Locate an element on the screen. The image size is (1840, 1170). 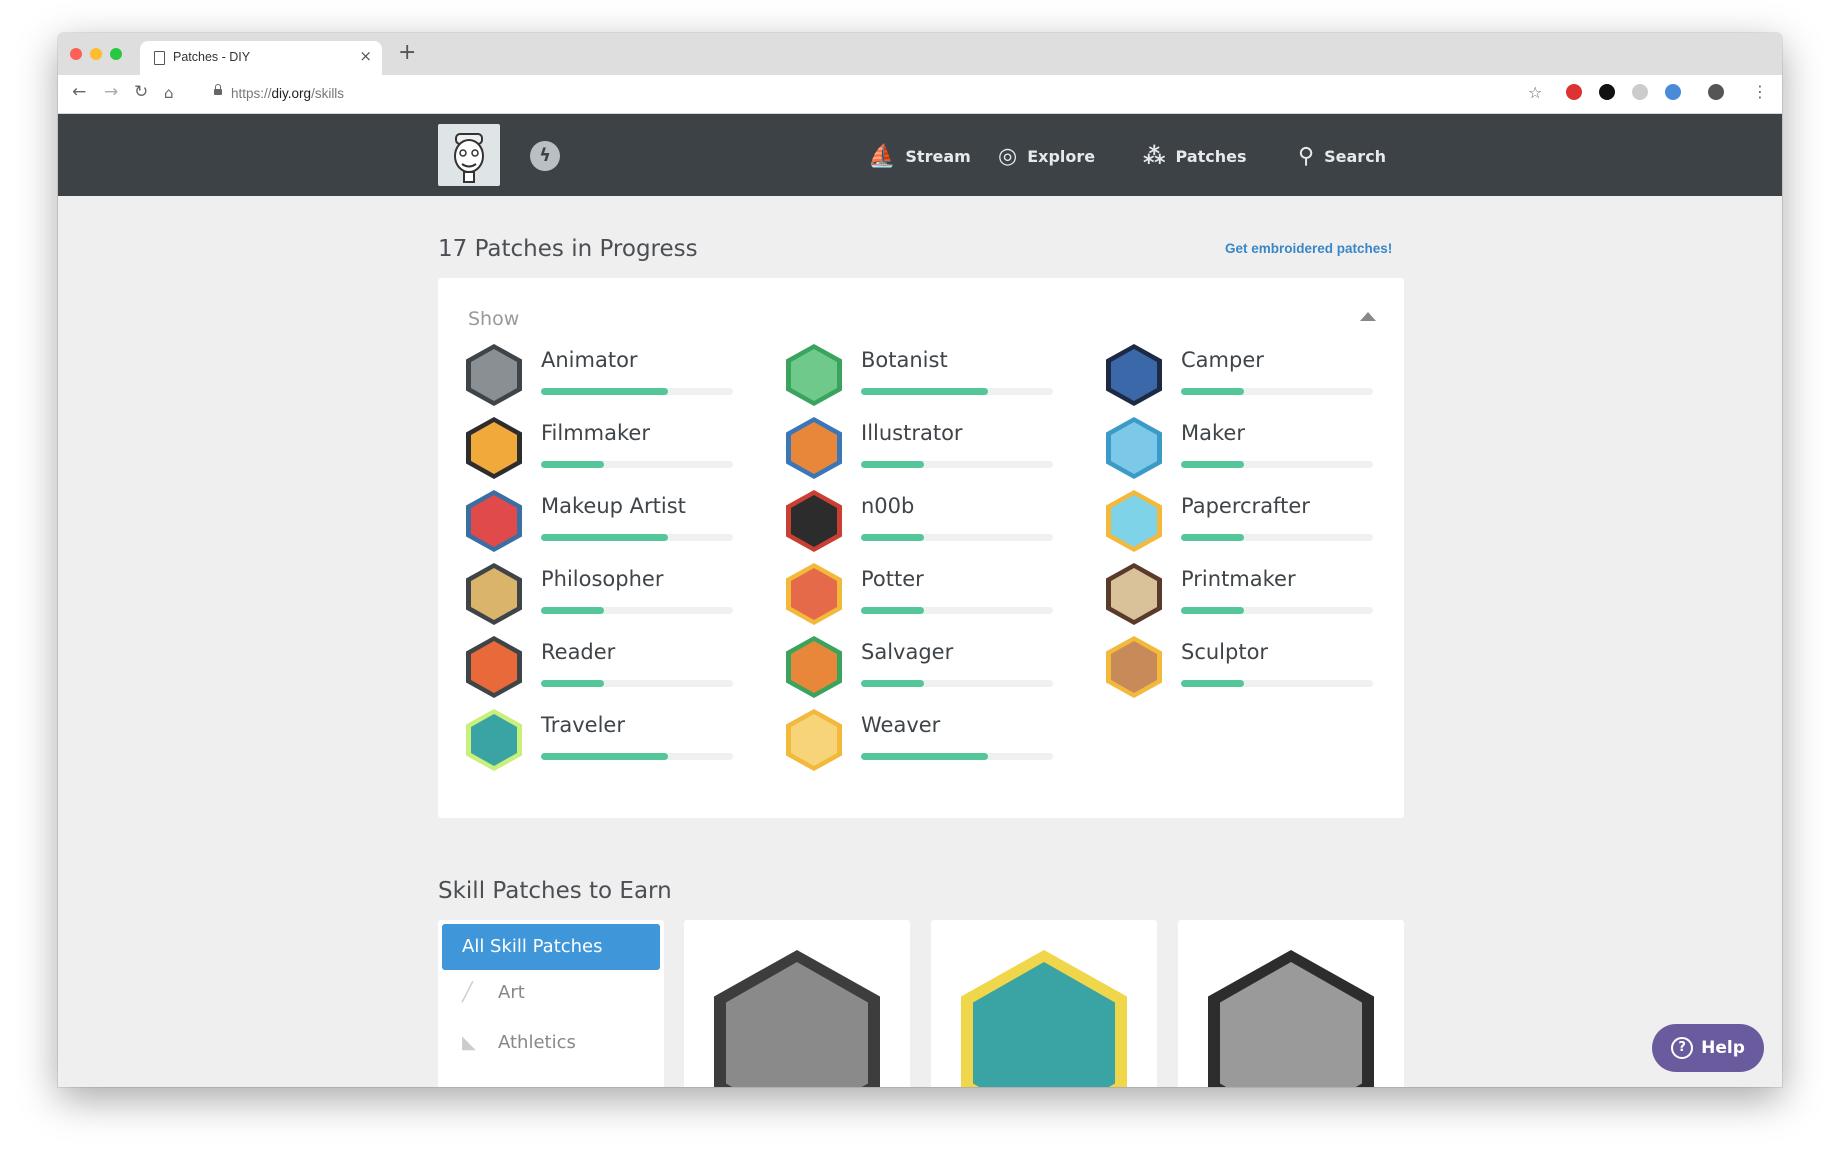
patch-name: Maker is located at coordinates (1213, 433).